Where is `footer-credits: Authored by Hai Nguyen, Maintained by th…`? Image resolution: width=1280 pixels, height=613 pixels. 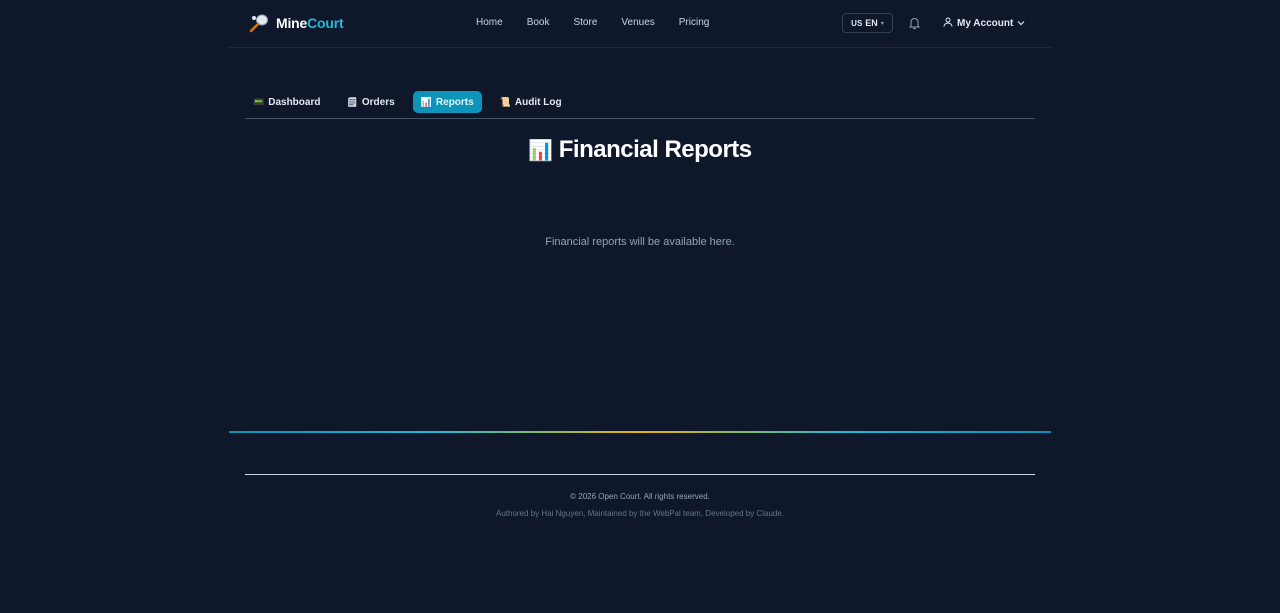 footer-credits: Authored by Hai Nguyen, Maintained by th… is located at coordinates (640, 513).